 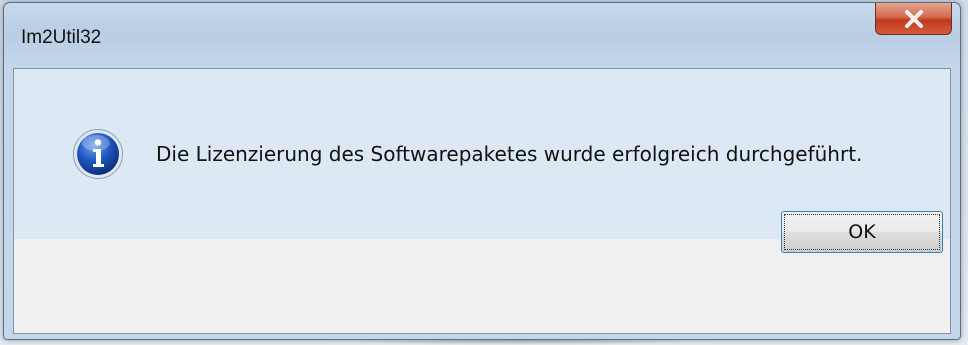 I want to click on info-icon, so click(x=98, y=154).